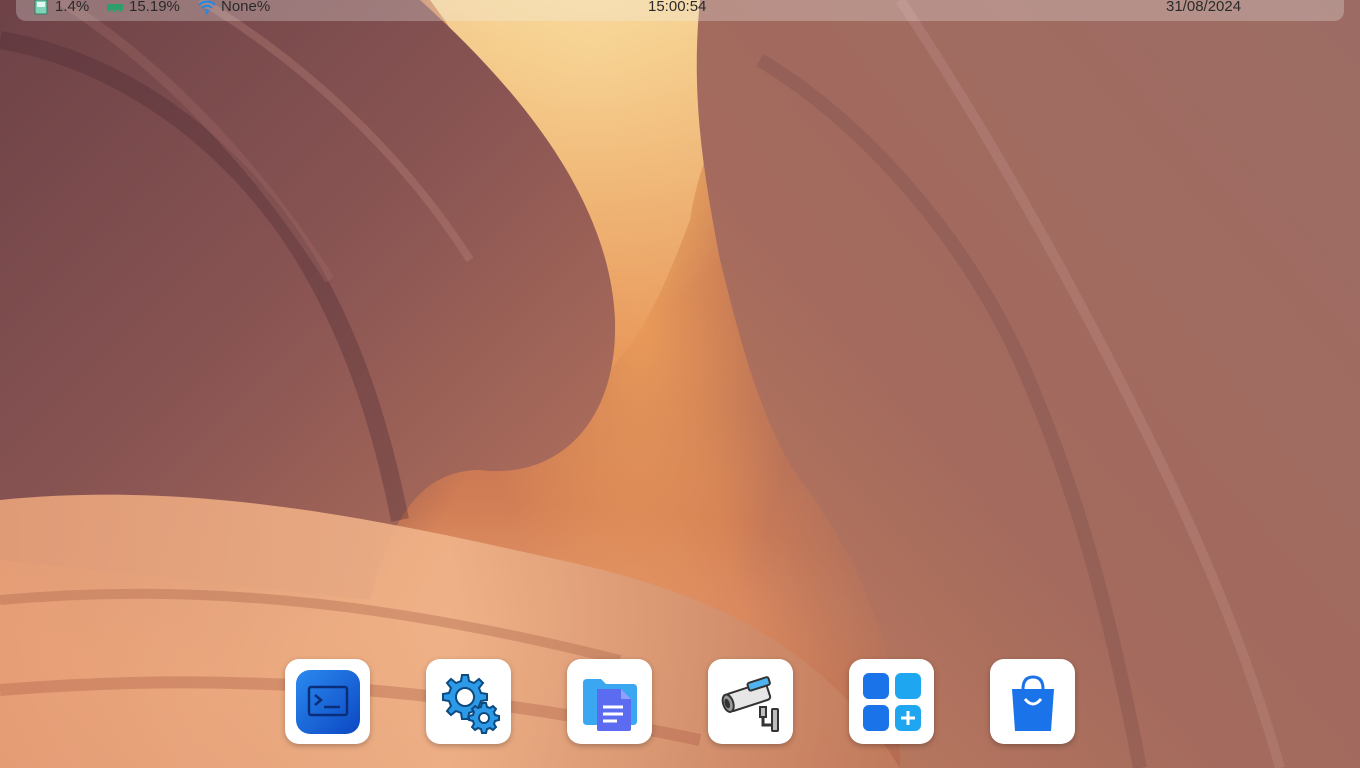  I want to click on dock-app-files, so click(609, 701).